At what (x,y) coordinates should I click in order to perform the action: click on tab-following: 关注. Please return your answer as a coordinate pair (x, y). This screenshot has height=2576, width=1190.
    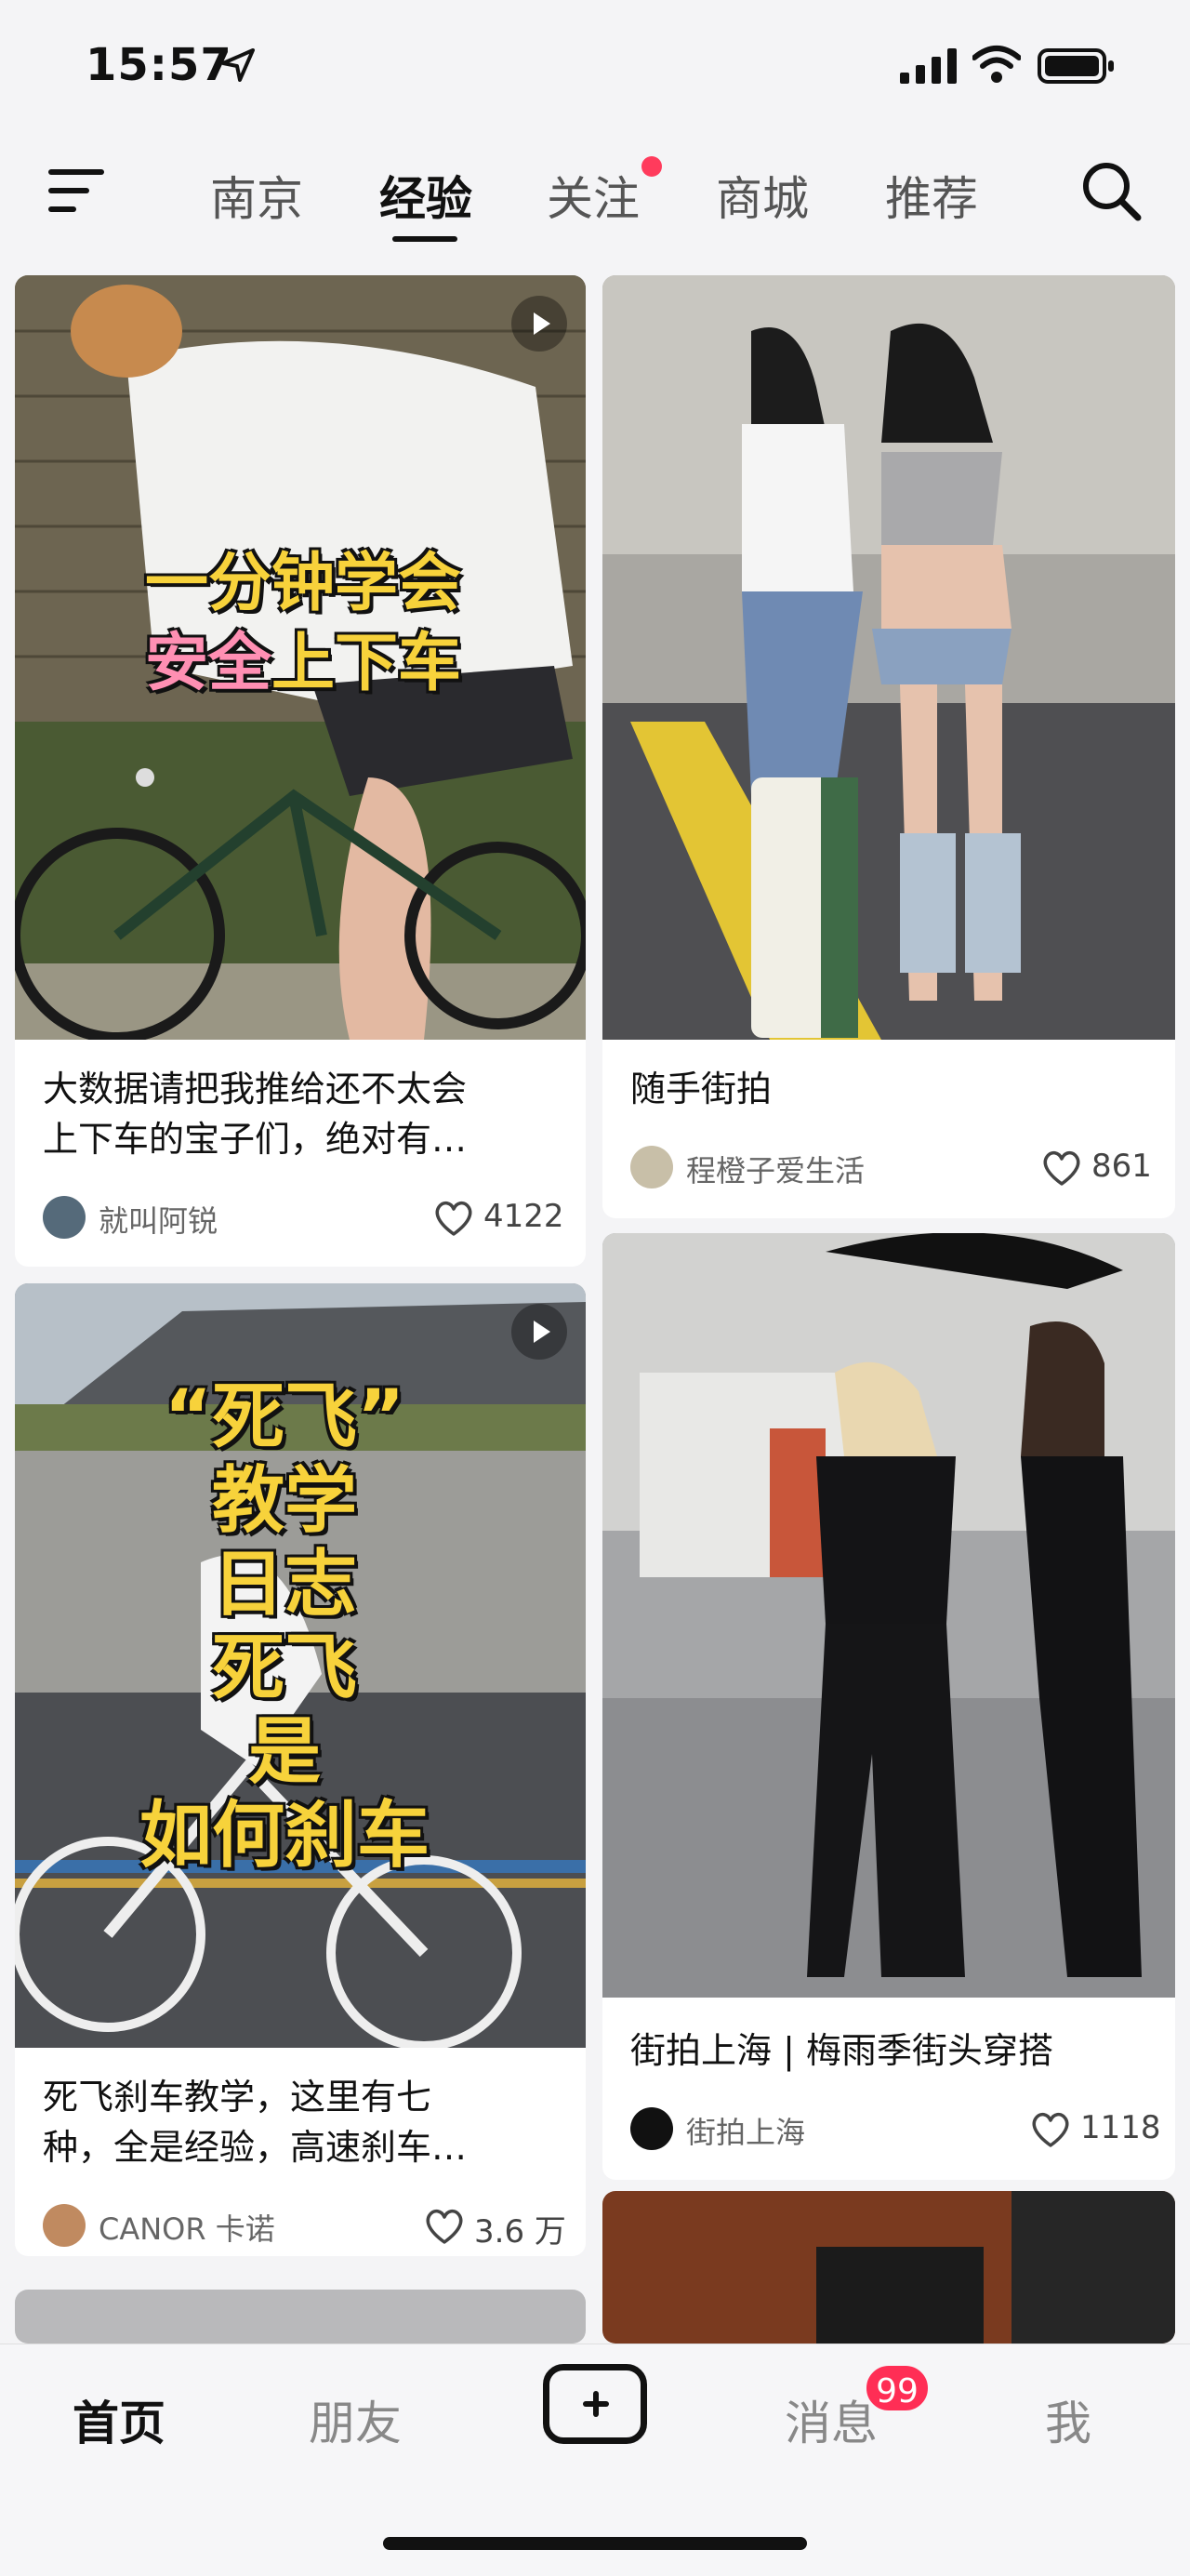
    Looking at the image, I should click on (593, 195).